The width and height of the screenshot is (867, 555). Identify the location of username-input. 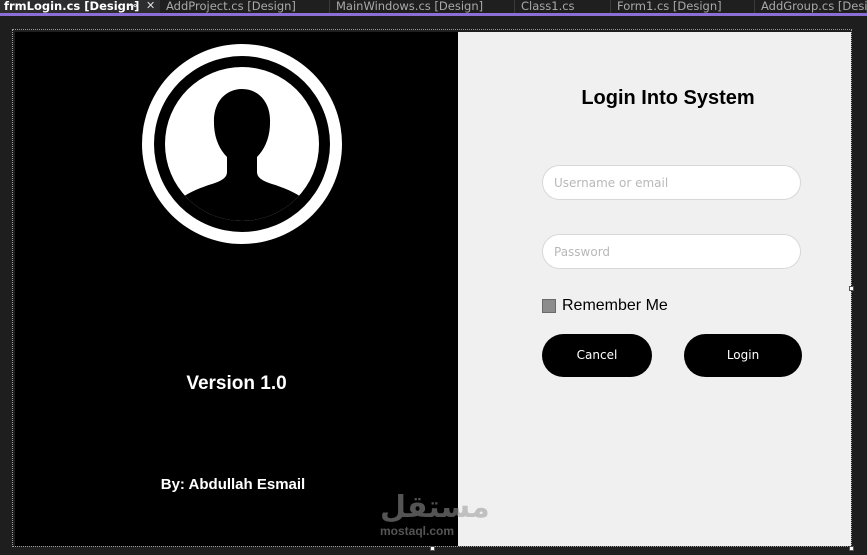
(671, 182).